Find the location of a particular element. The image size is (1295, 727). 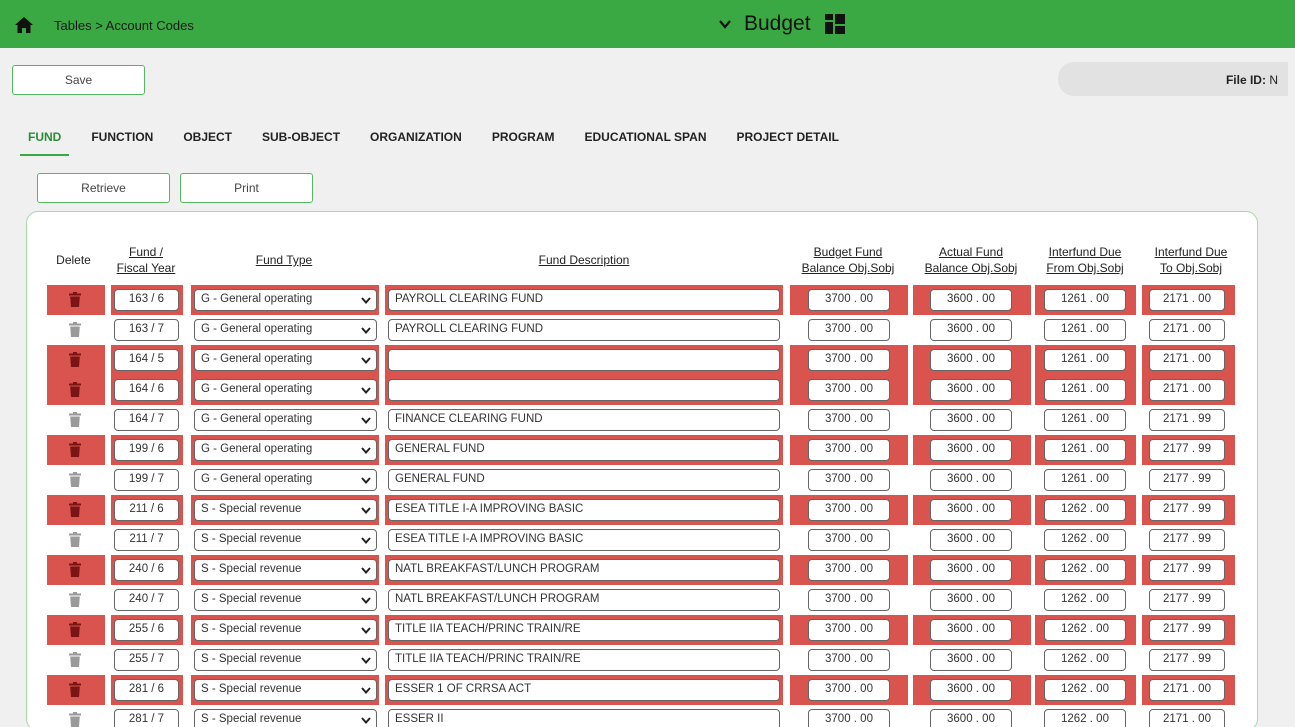

tab-program: PROGRAM is located at coordinates (523, 143).